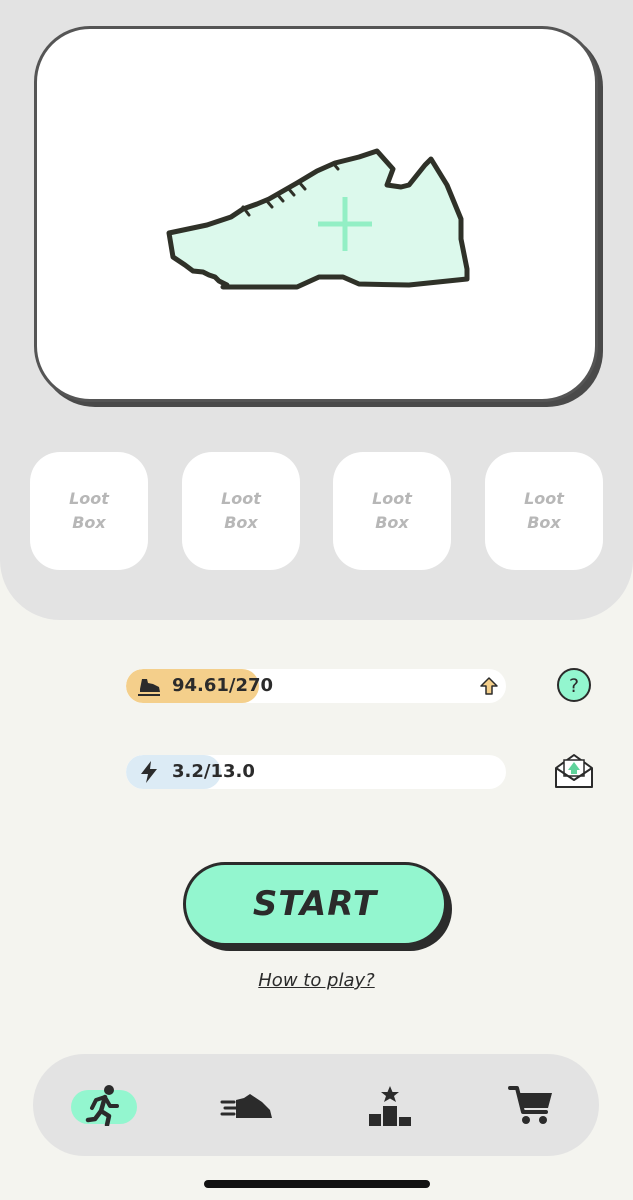 The width and height of the screenshot is (633, 1200). I want to click on envelope-icon, so click(574, 771).